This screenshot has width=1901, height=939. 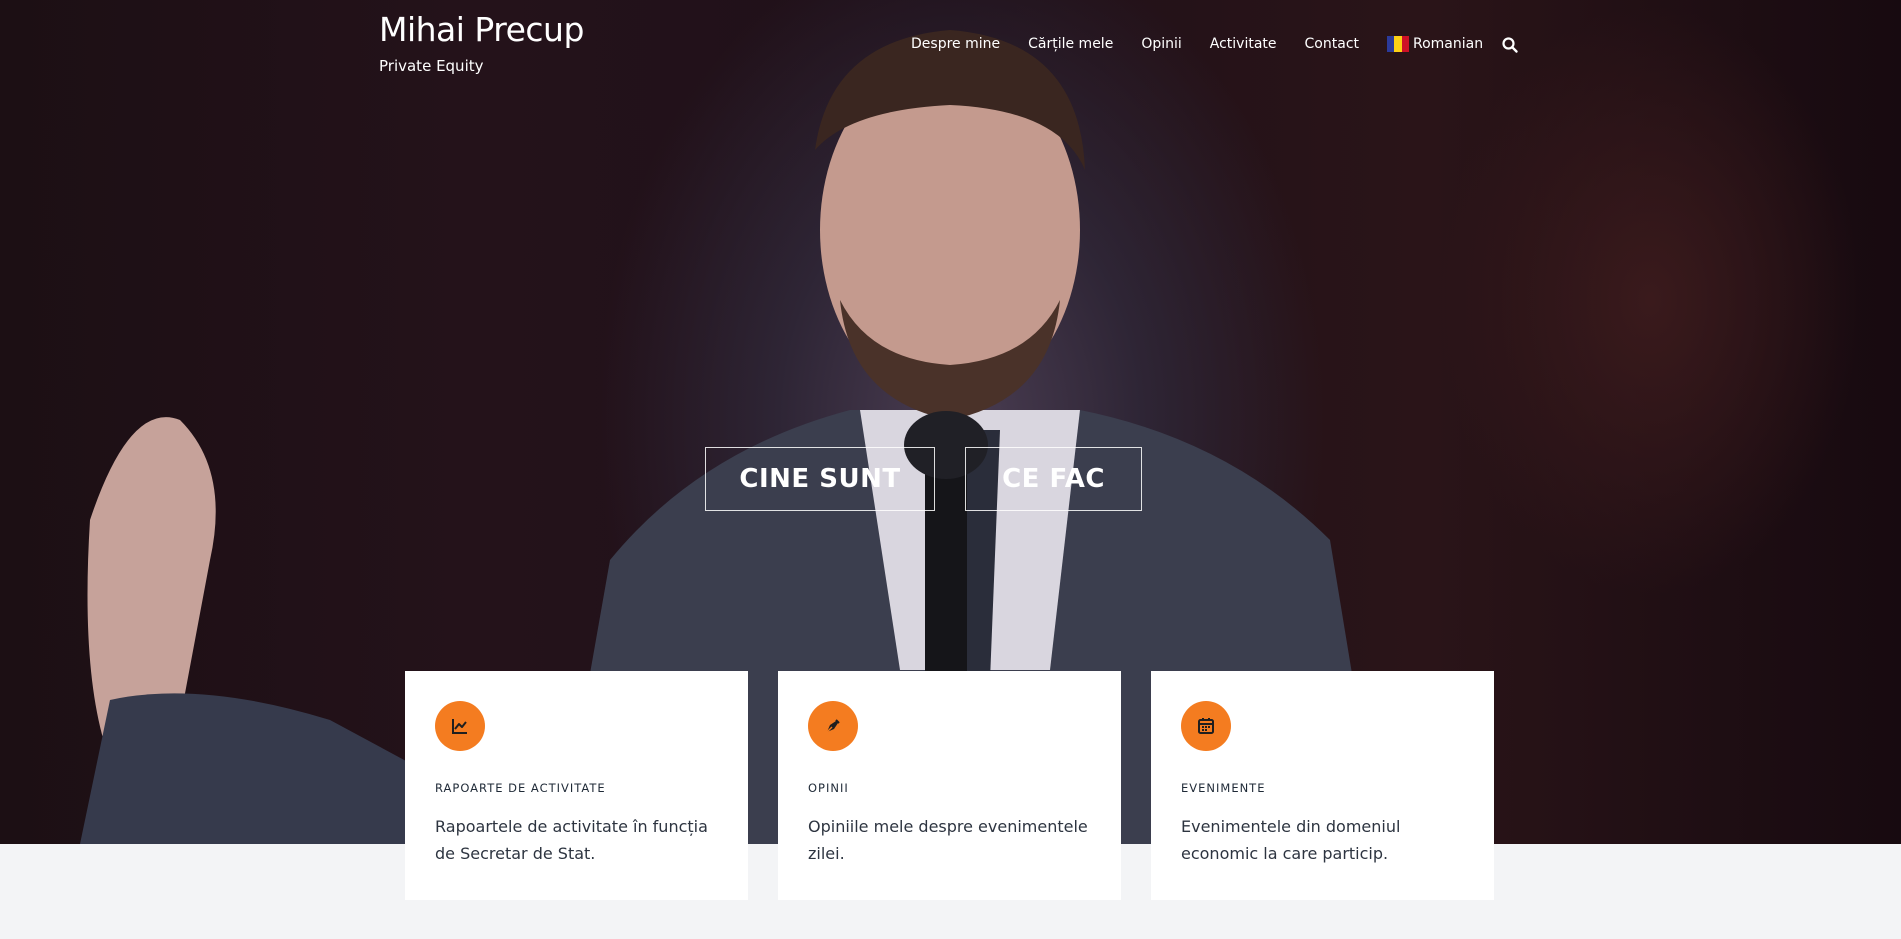 I want to click on language-switcher: Romanian, so click(x=1435, y=44).